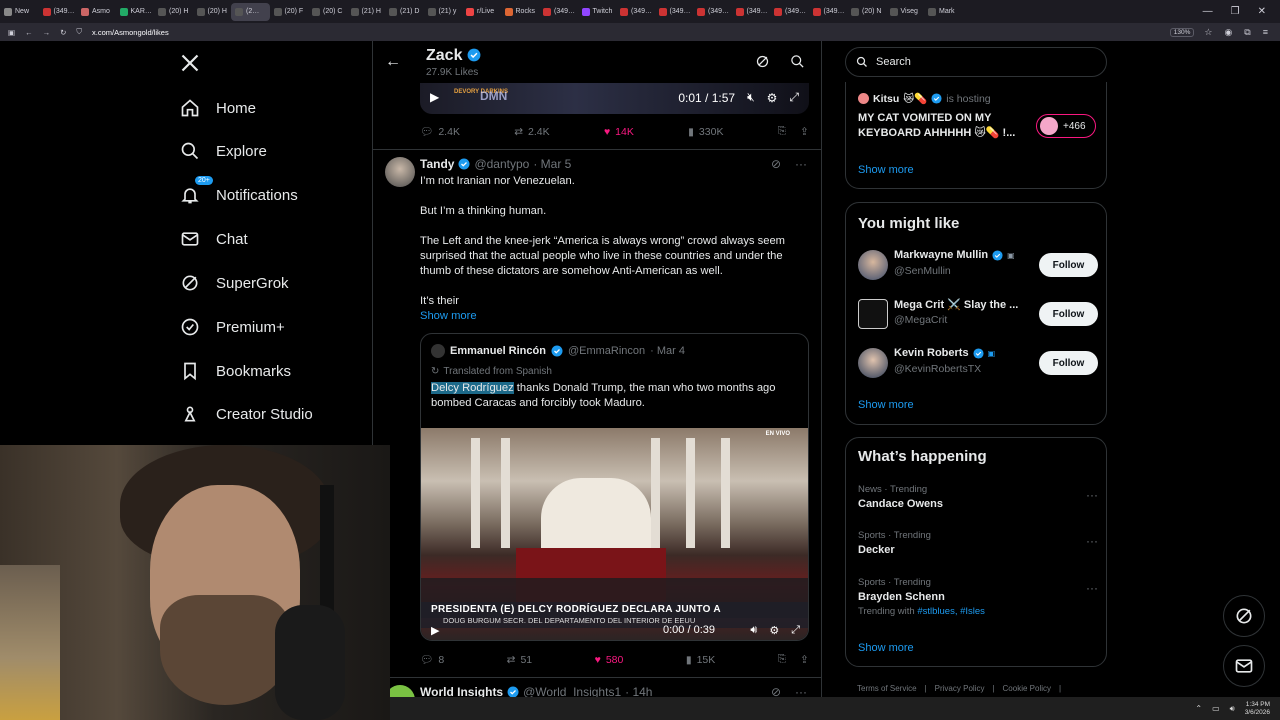 This screenshot has width=1280, height=720. I want to click on grok-icon: ⊘, so click(776, 164).